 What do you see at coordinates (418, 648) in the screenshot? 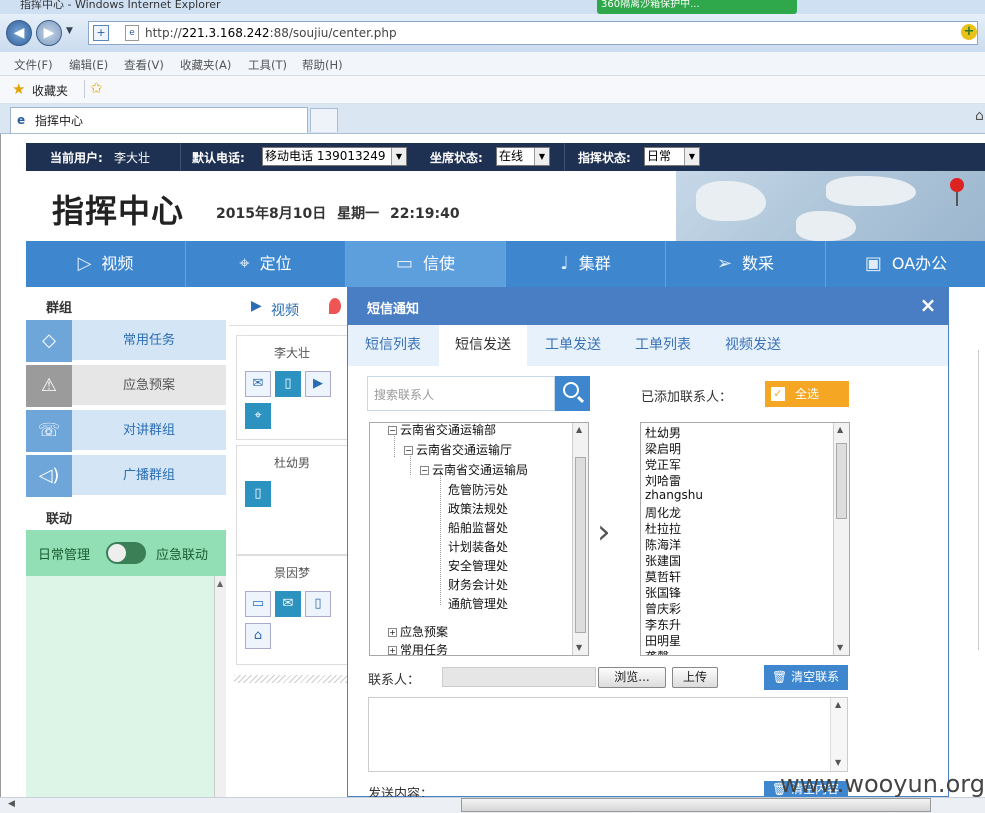
I see `tree-node: + 常用任务` at bounding box center [418, 648].